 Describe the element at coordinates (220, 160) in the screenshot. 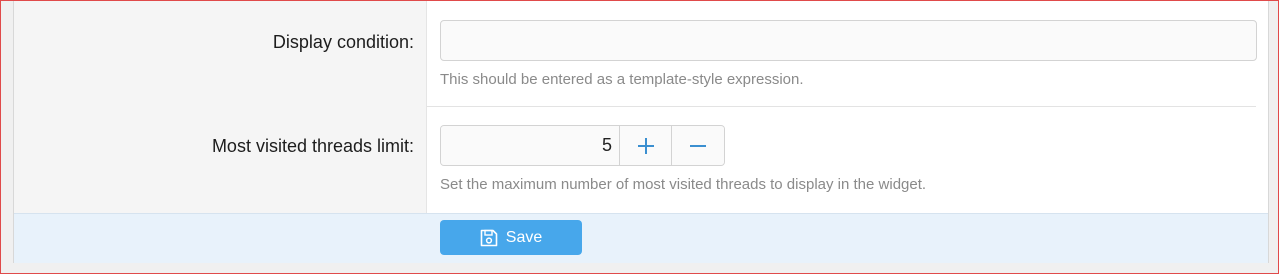

I see `threads-limit-label-cell: Most visited threads limit:` at that location.